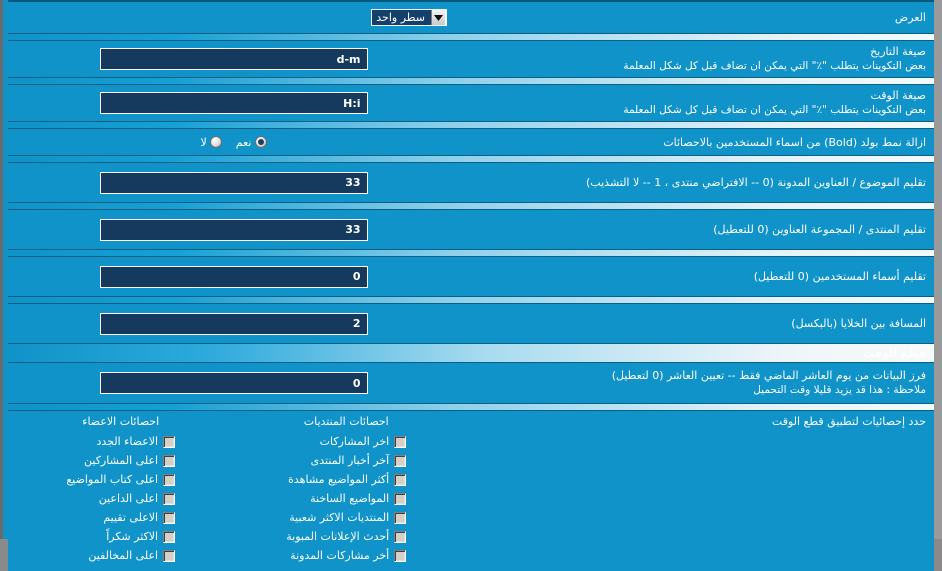  What do you see at coordinates (910, 17) in the screenshot?
I see `display-mode-label: العرض` at bounding box center [910, 17].